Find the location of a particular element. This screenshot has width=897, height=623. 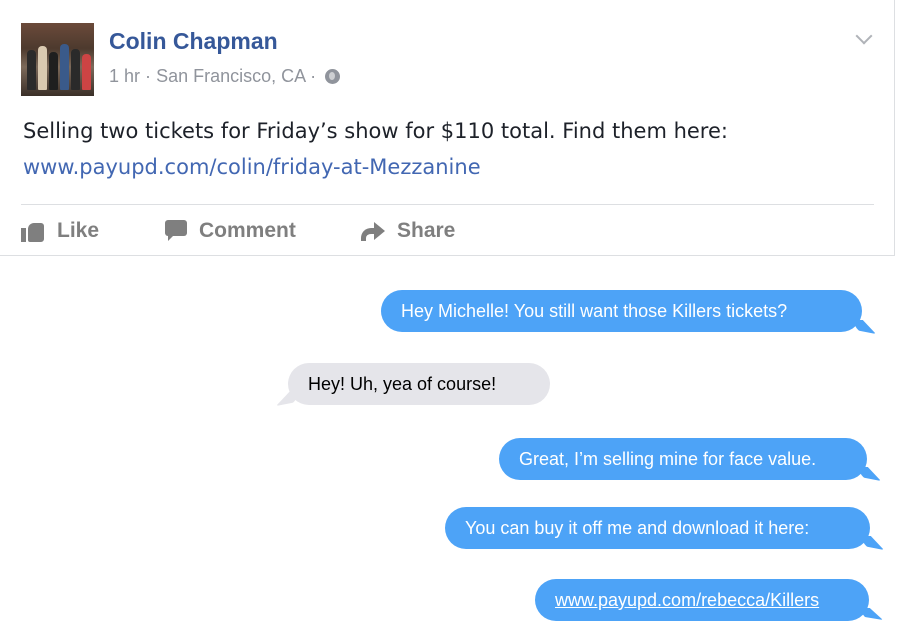

divider is located at coordinates (447, 204).